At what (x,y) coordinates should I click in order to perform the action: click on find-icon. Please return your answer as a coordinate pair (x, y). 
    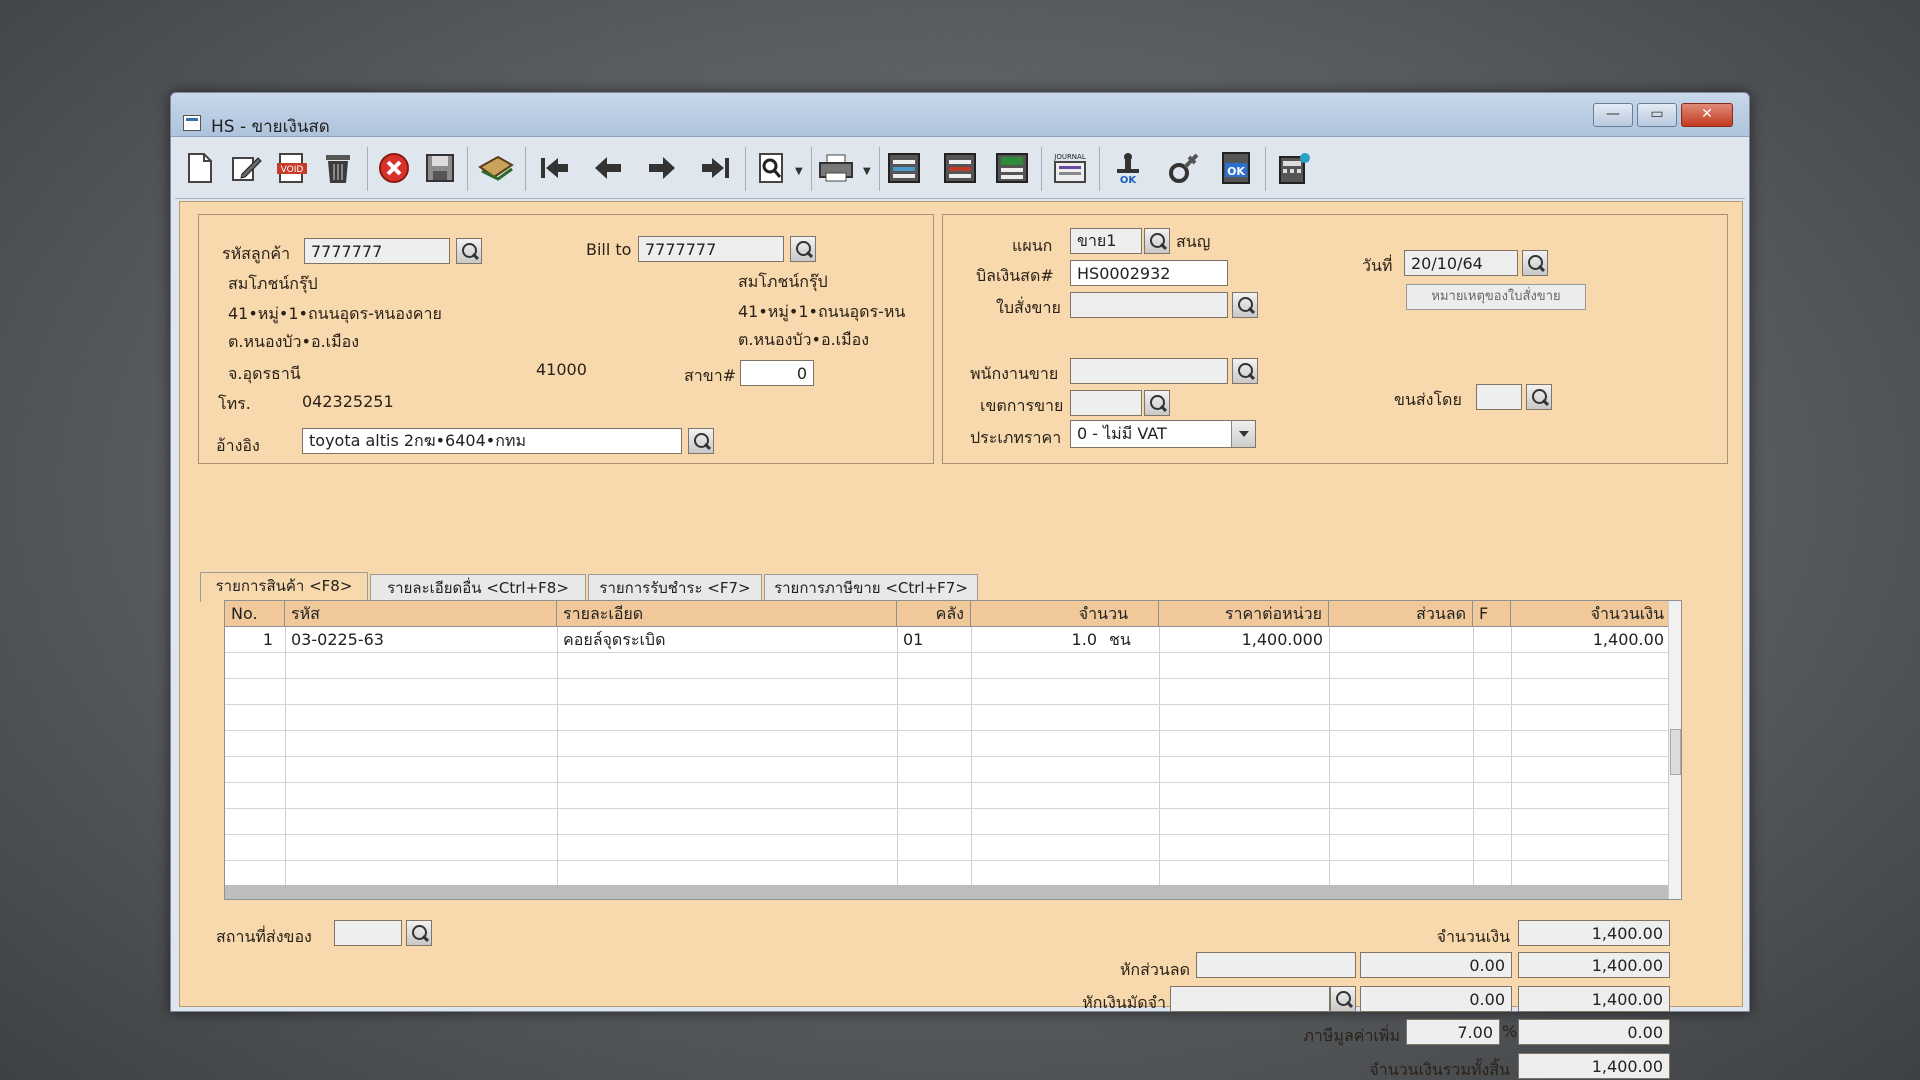
    Looking at the image, I should click on (772, 168).